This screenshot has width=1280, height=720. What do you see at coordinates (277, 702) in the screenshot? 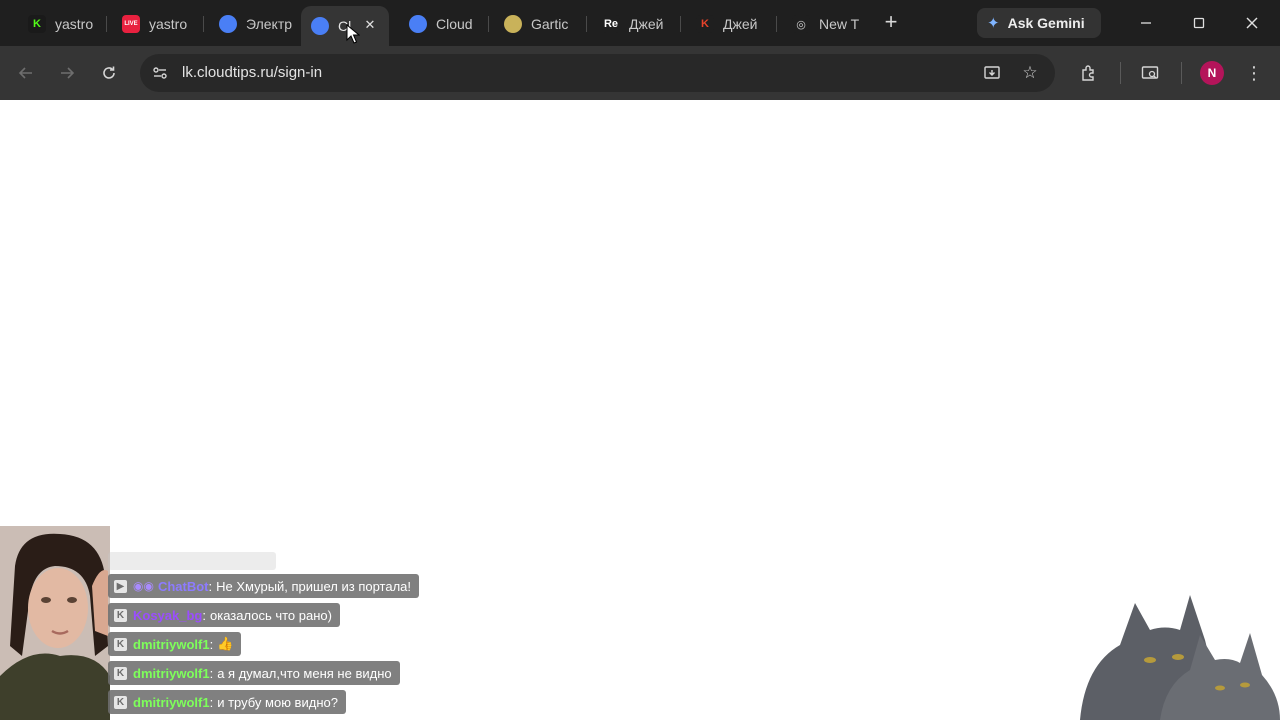
I see `chat-text: и трубу мою видно?` at bounding box center [277, 702].